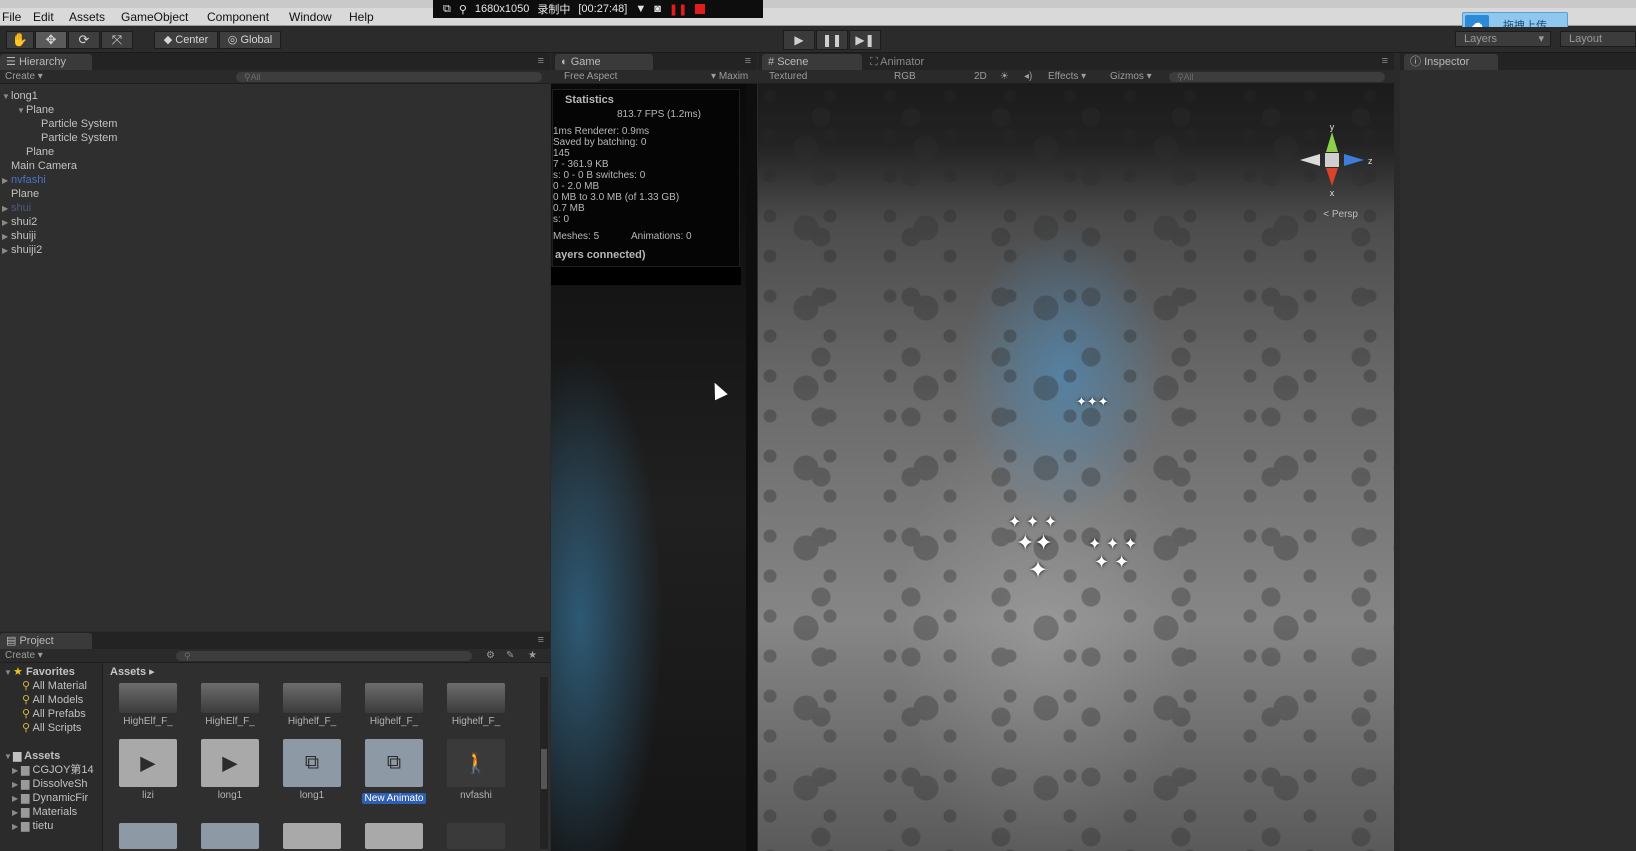  What do you see at coordinates (788, 76) in the screenshot?
I see `draw-mode-dropdown: Textured` at bounding box center [788, 76].